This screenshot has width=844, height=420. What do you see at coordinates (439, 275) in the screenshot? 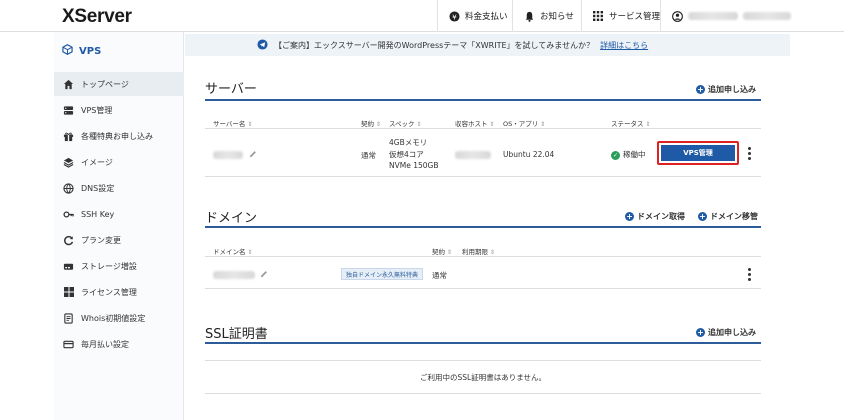
I see `domain-contract: 通常` at bounding box center [439, 275].